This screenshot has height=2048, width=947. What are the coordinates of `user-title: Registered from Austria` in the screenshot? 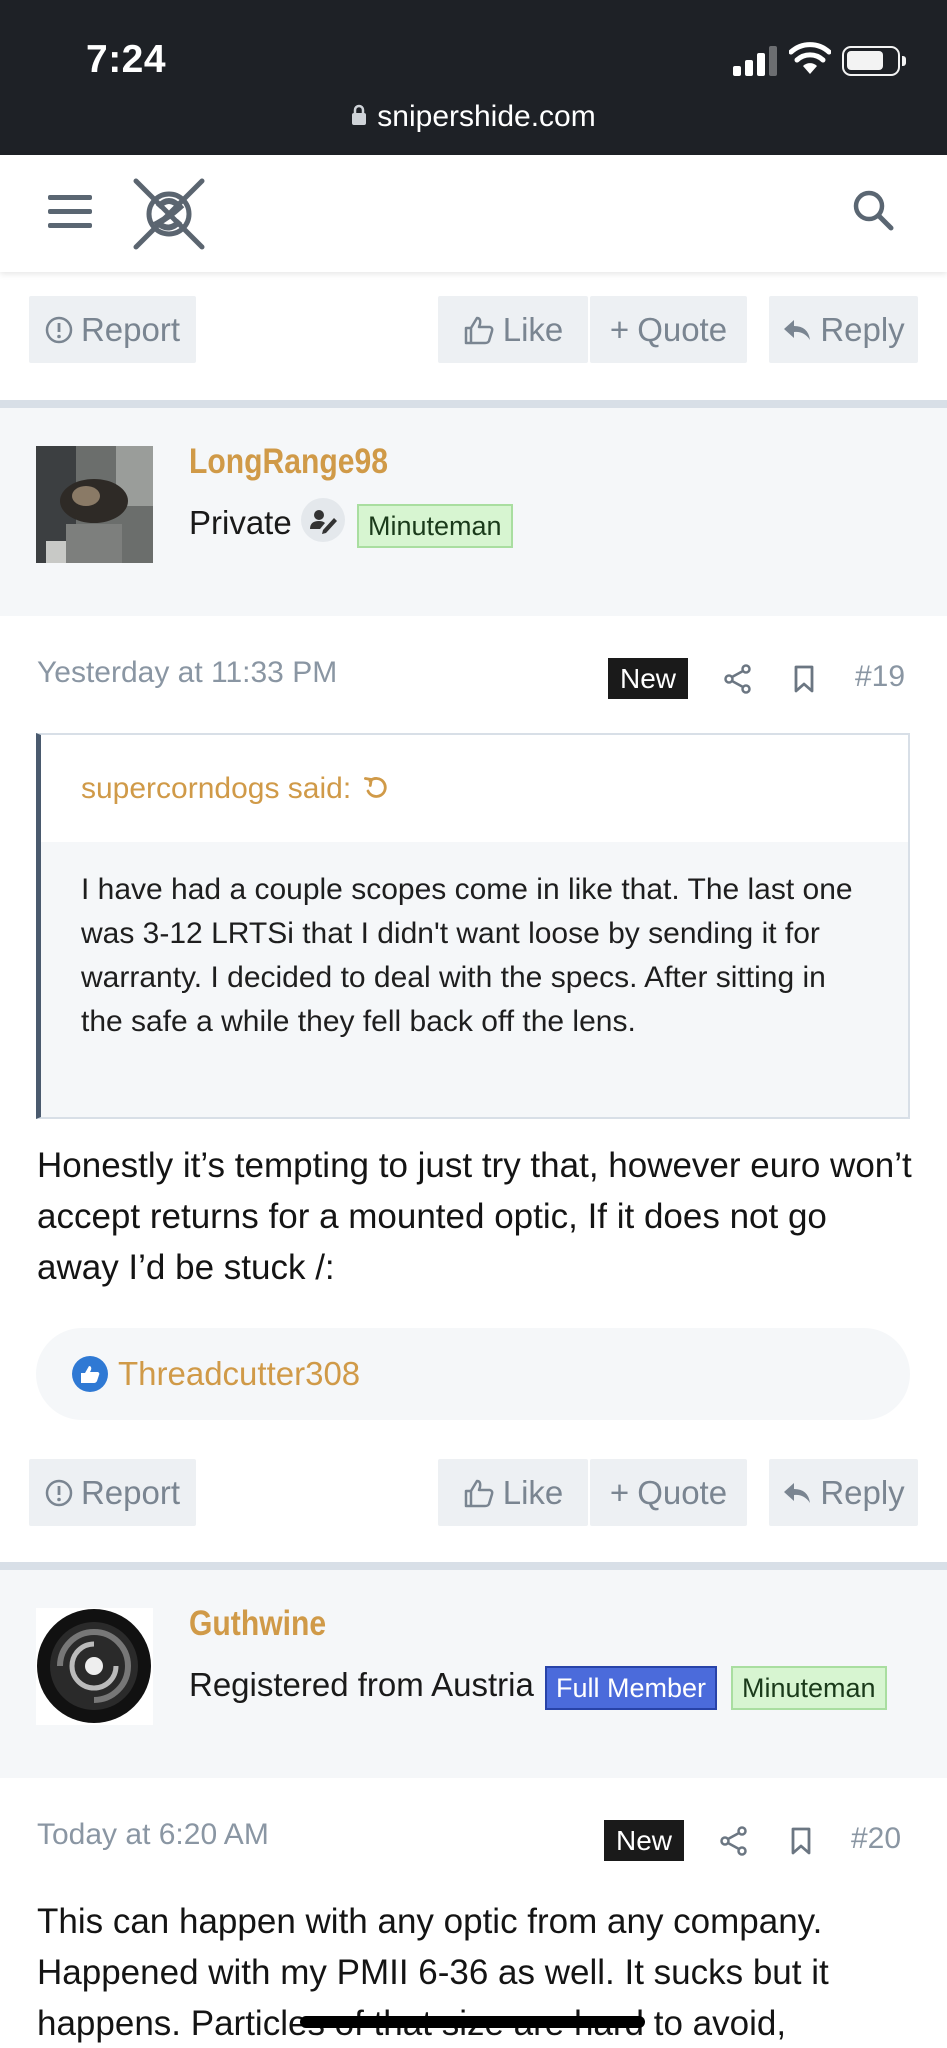 It's located at (361, 1684).